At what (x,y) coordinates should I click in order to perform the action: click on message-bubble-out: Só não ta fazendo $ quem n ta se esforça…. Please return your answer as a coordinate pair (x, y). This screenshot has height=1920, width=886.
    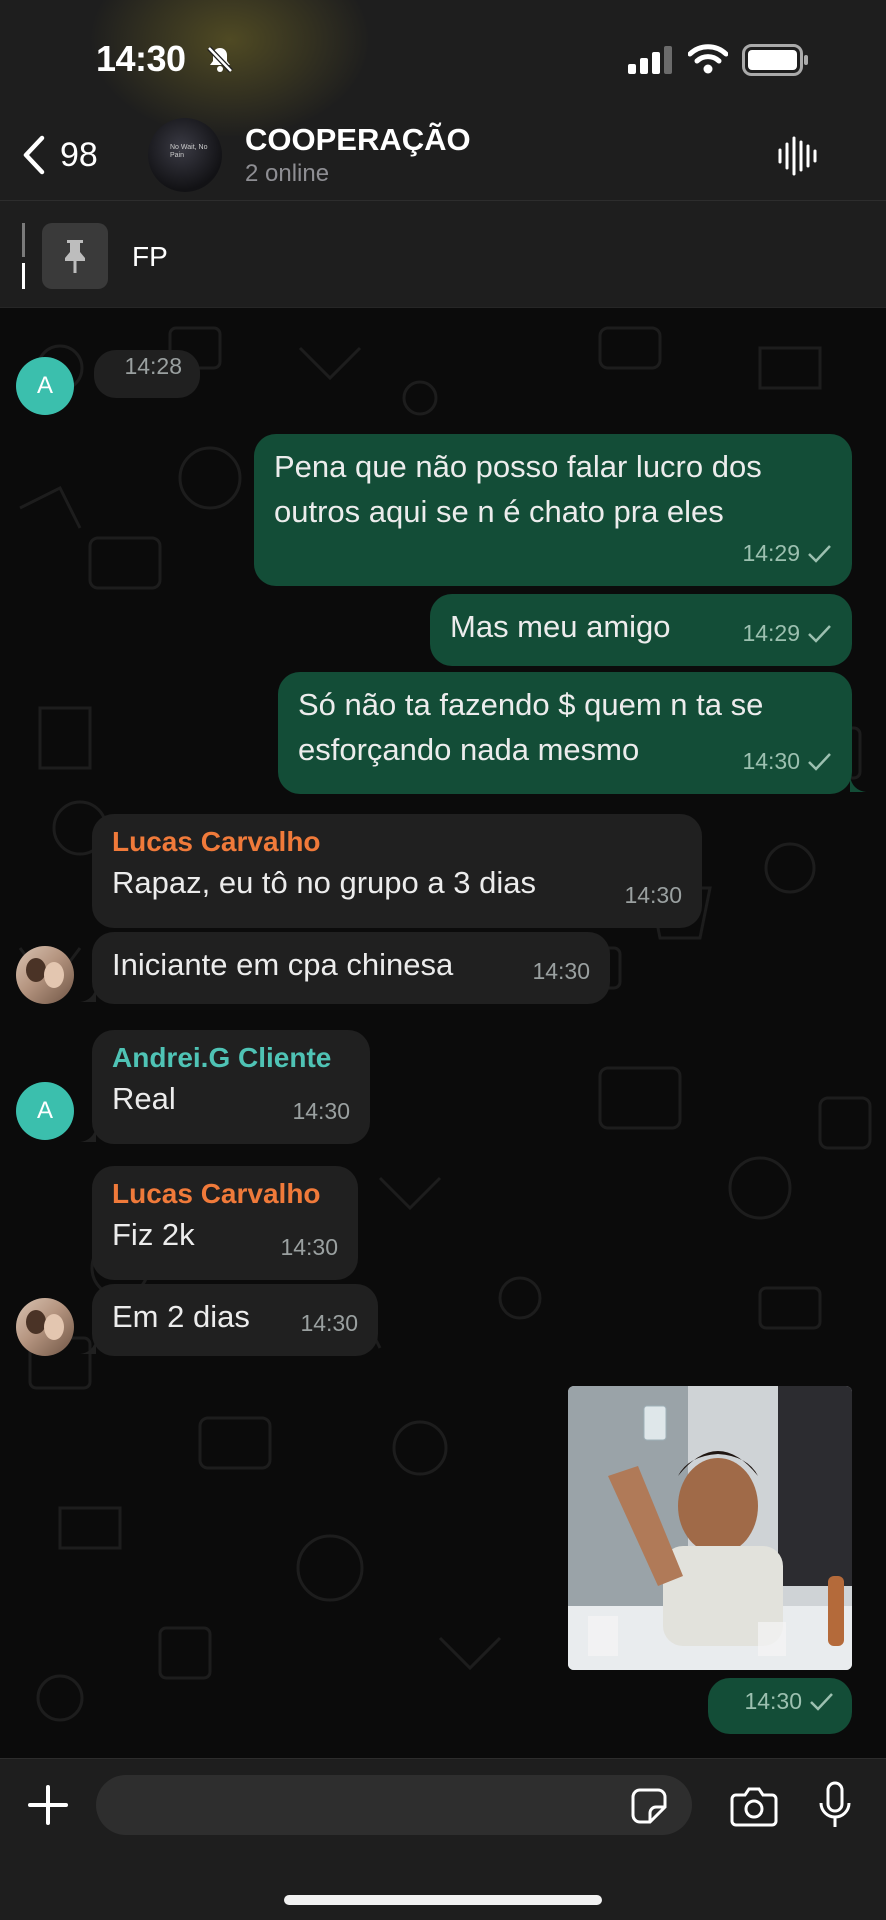
    Looking at the image, I should click on (565, 733).